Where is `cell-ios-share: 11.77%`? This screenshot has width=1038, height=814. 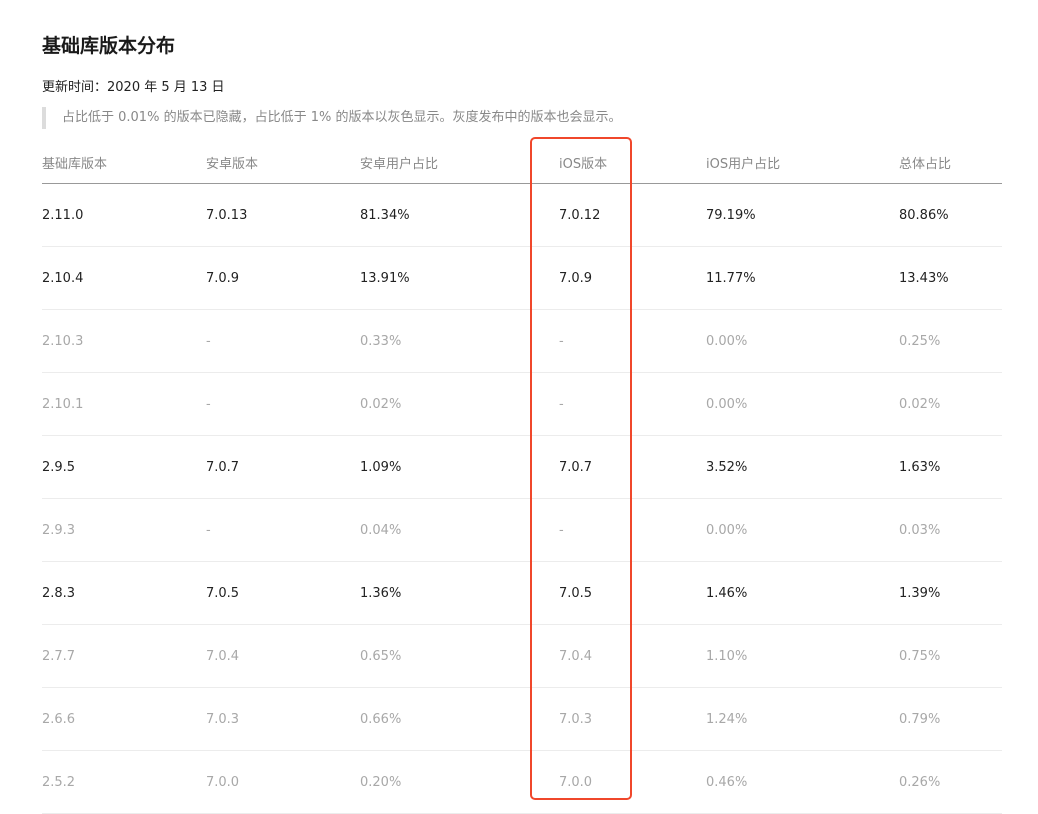
cell-ios-share: 11.77% is located at coordinates (802, 278).